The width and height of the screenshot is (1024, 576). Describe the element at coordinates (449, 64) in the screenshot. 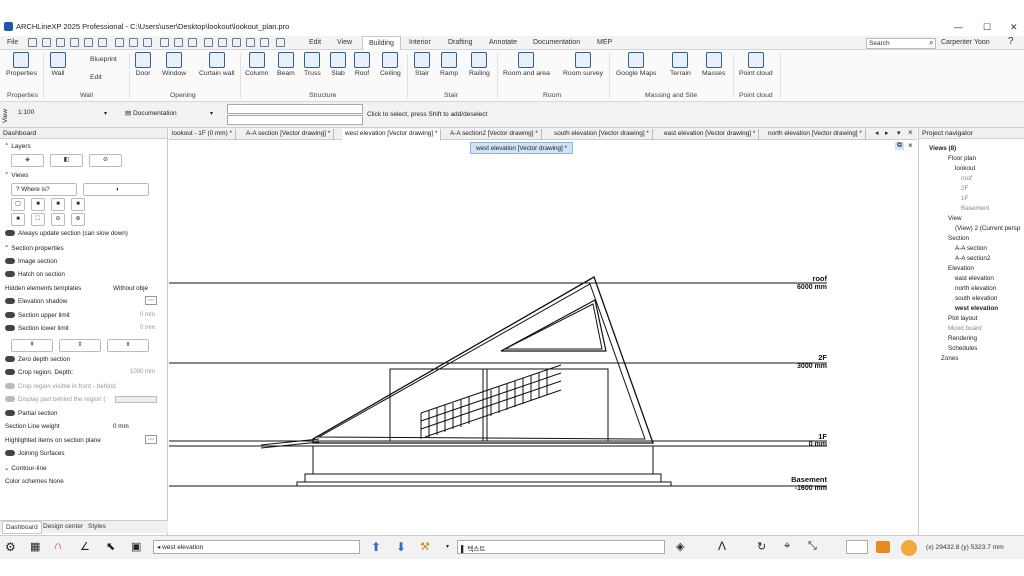

I see `ramp-button: Ramp` at that location.